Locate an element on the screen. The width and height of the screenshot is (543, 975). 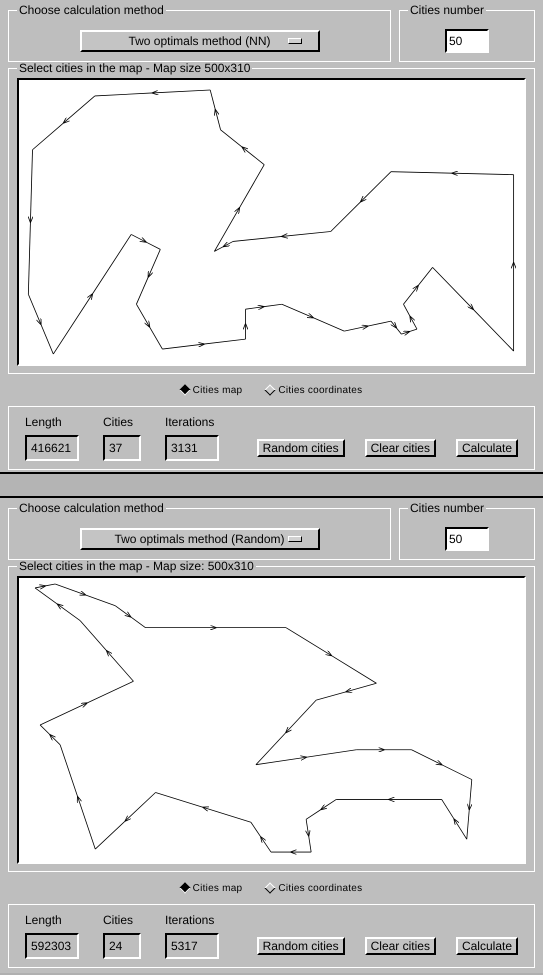
result-field: 592303 is located at coordinates (52, 946).